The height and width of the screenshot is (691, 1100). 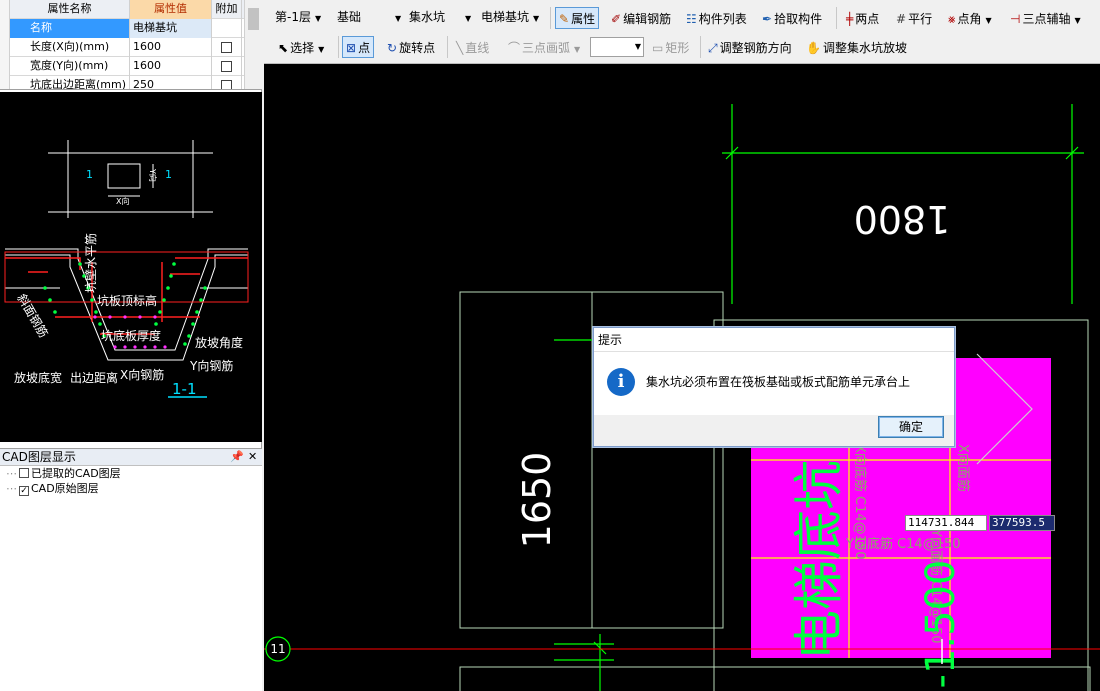 I want to click on layer-item-original: ⋯ ✓ CAD原始图层, so click(x=131, y=488).